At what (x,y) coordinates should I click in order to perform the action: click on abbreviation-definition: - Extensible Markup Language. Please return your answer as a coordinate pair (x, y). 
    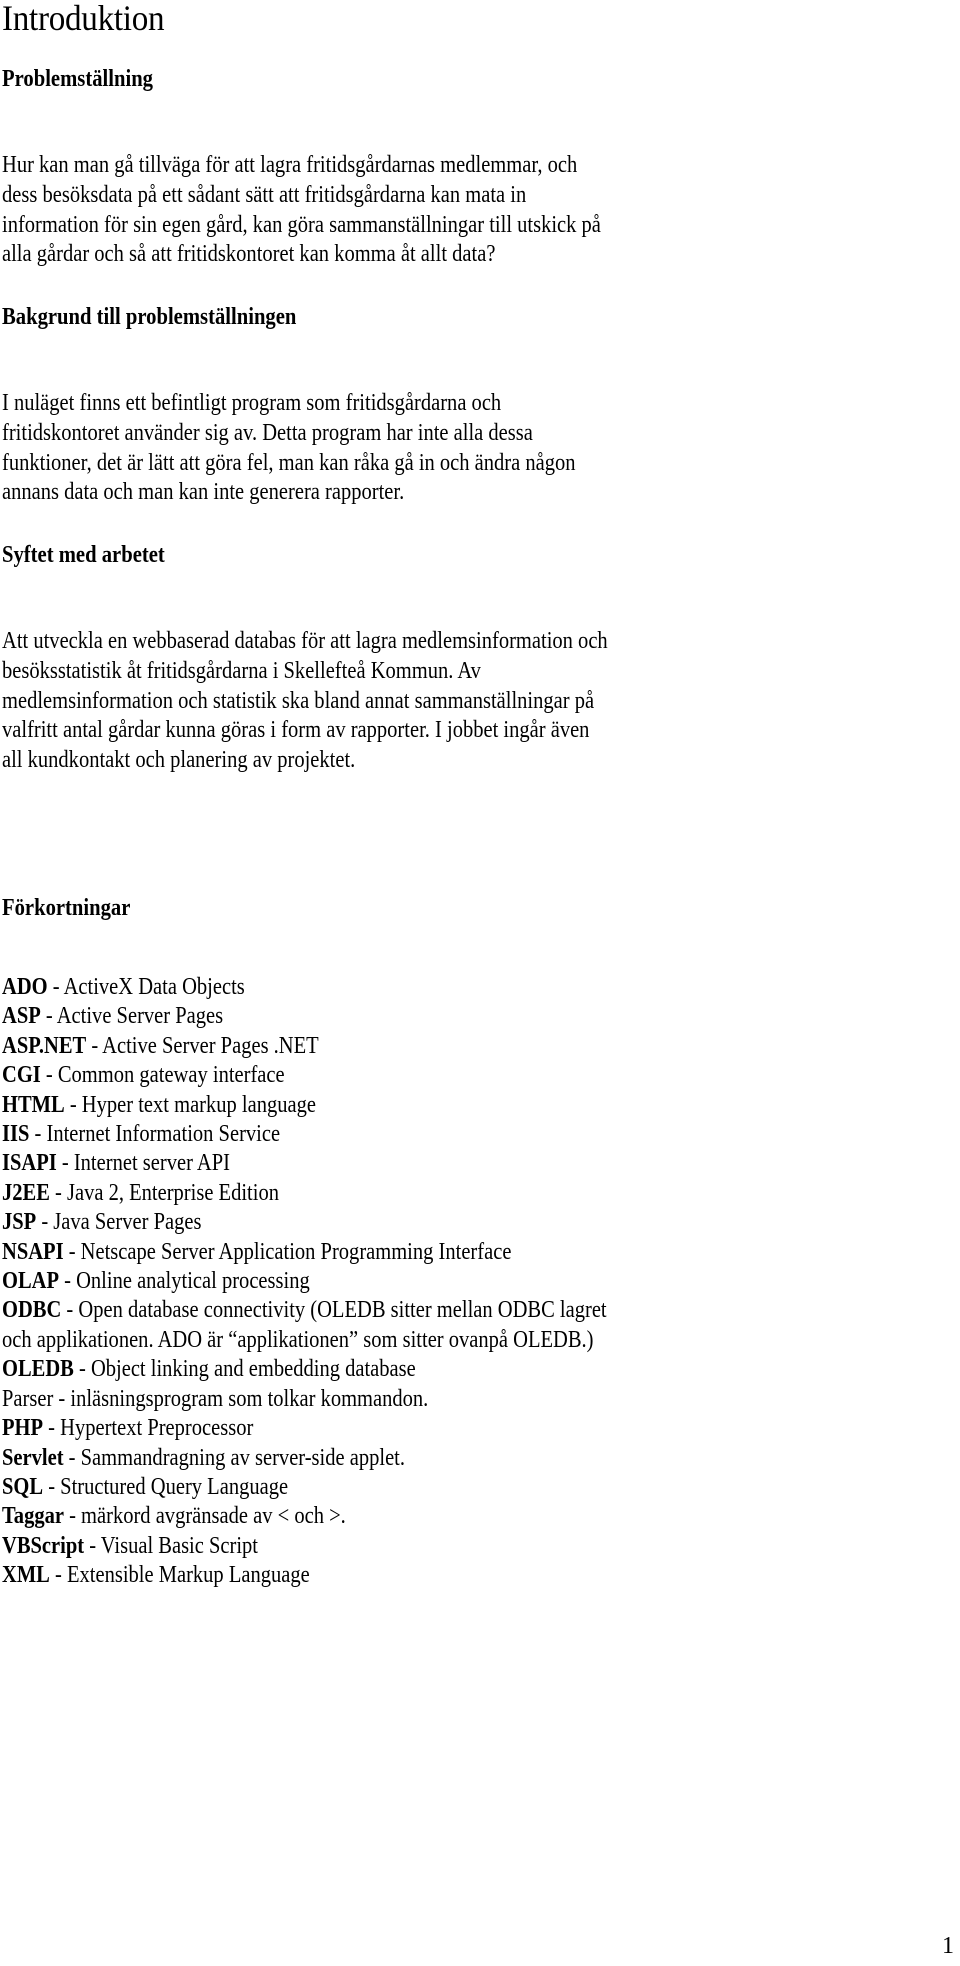
    Looking at the image, I should click on (179, 1575).